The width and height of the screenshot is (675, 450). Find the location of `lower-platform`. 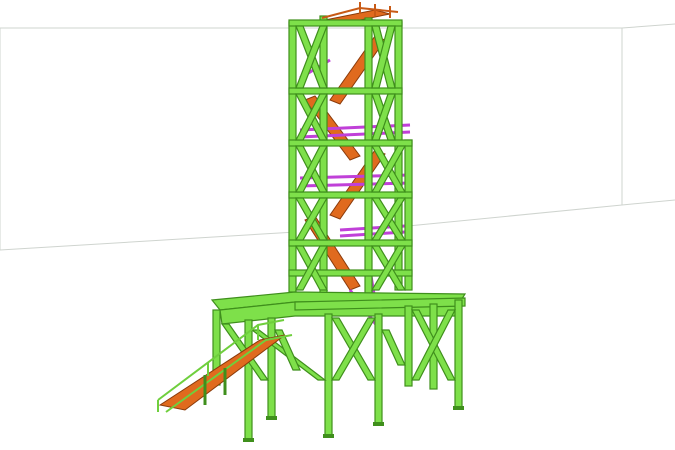

lower-platform is located at coordinates (338, 366).